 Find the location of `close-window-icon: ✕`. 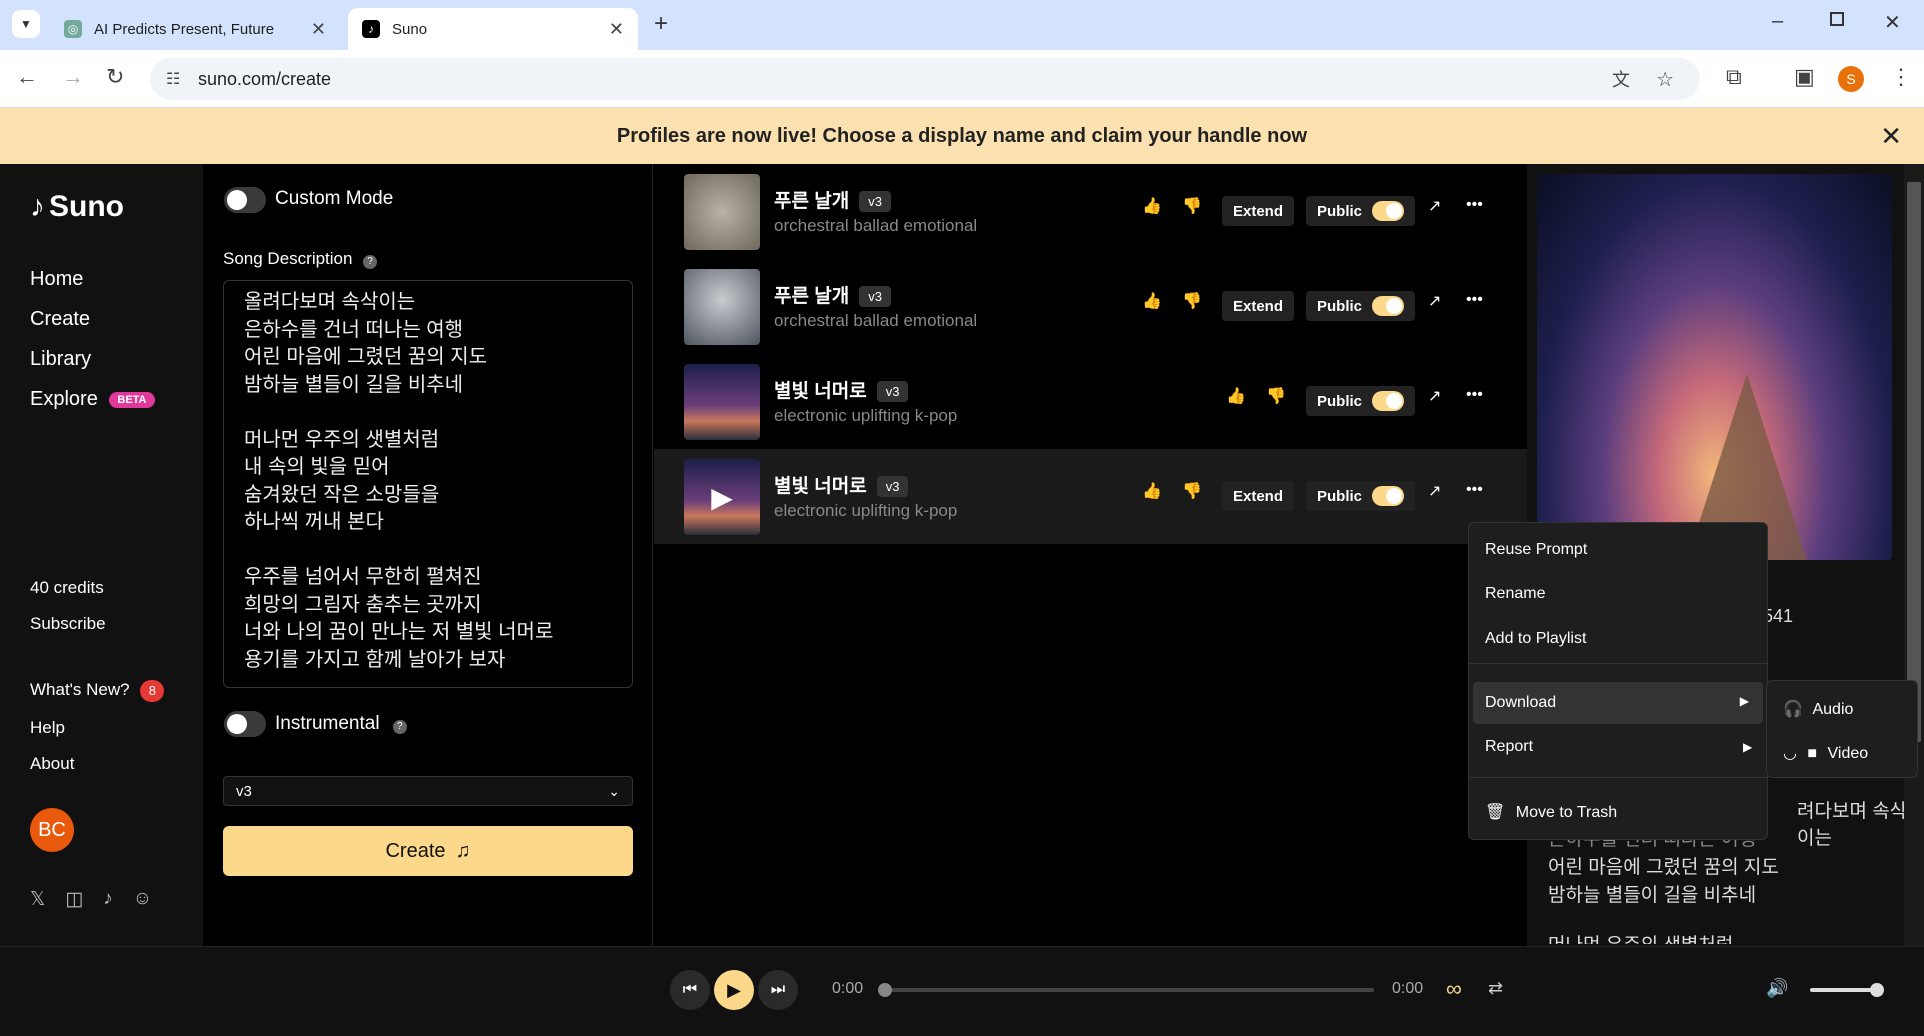

close-window-icon: ✕ is located at coordinates (1892, 22).